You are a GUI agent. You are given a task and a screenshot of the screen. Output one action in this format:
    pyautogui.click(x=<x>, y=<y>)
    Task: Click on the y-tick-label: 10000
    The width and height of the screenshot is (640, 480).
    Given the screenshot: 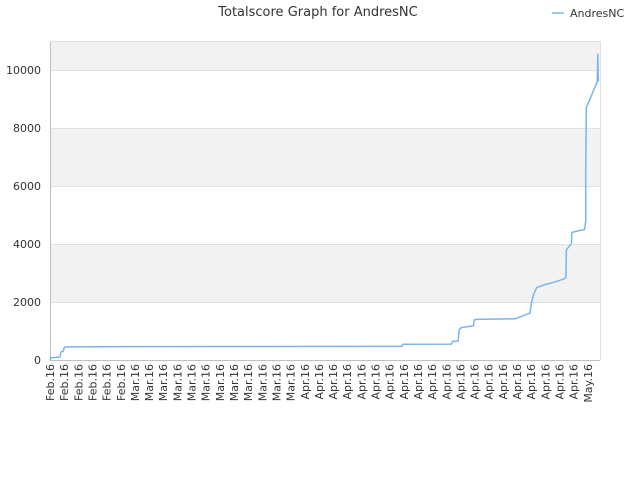 What is the action you would take?
    pyautogui.click(x=23, y=70)
    